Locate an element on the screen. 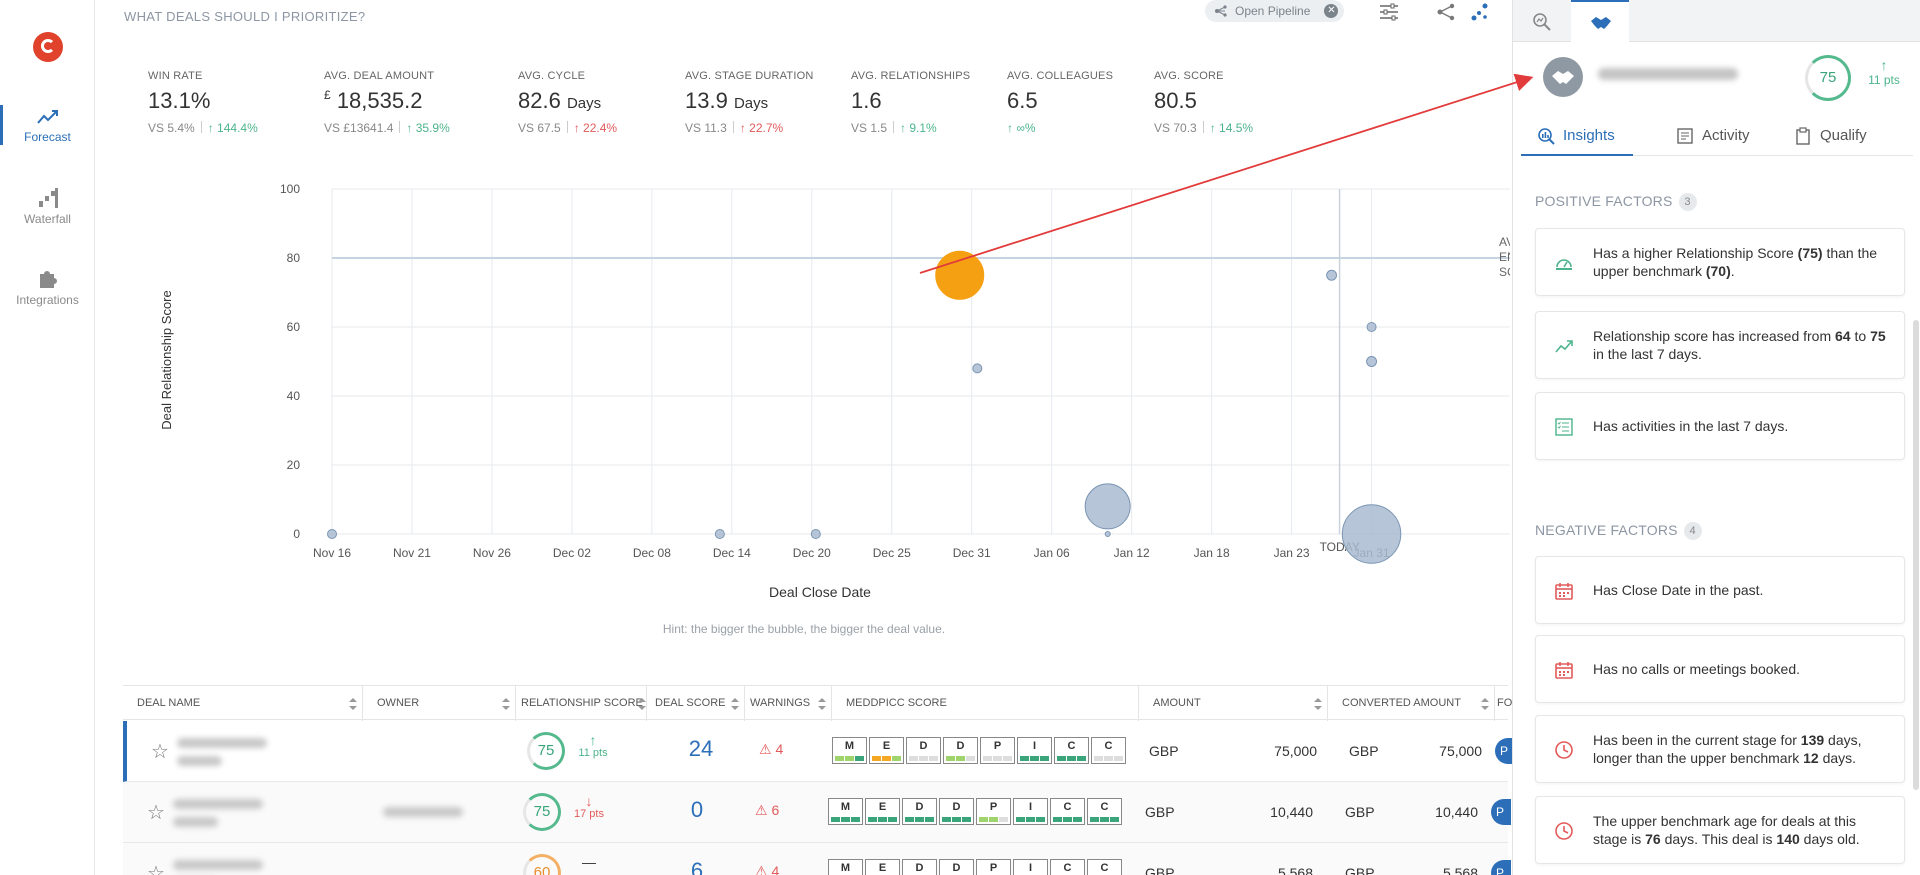  tab-search-insights is located at coordinates (1542, 21).